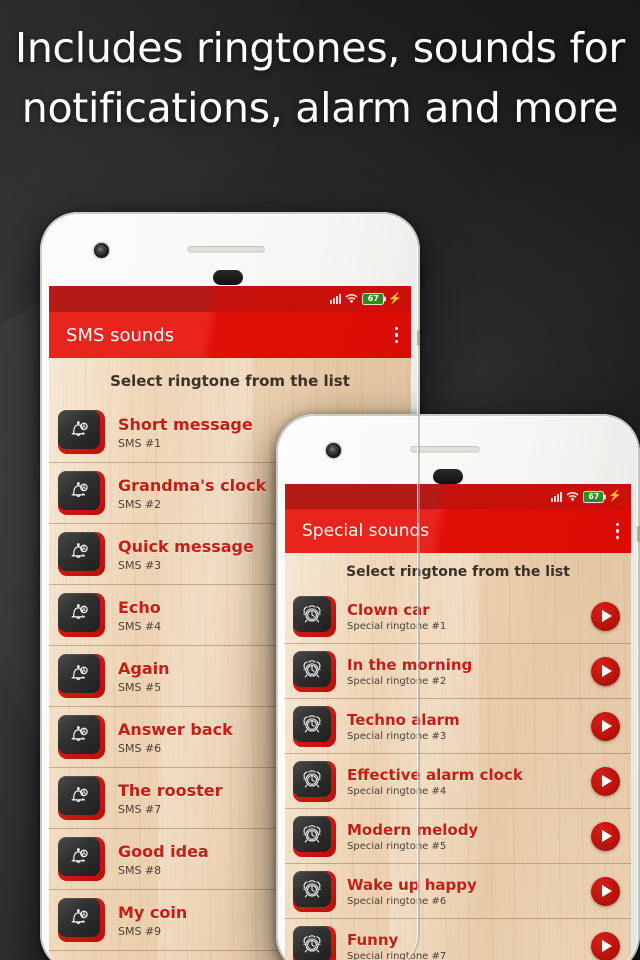 The height and width of the screenshot is (960, 640). Describe the element at coordinates (397, 736) in the screenshot. I see `ringtone-subtitle: Special ringtone #3` at that location.